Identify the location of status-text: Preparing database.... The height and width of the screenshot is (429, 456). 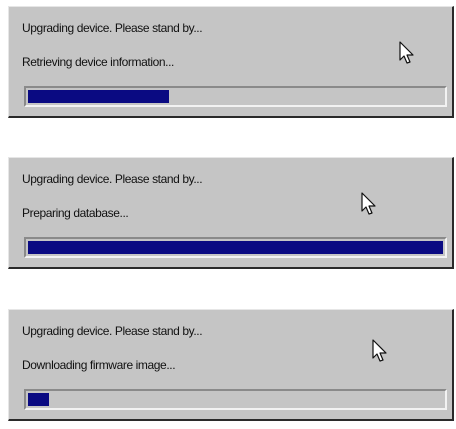
(75, 213).